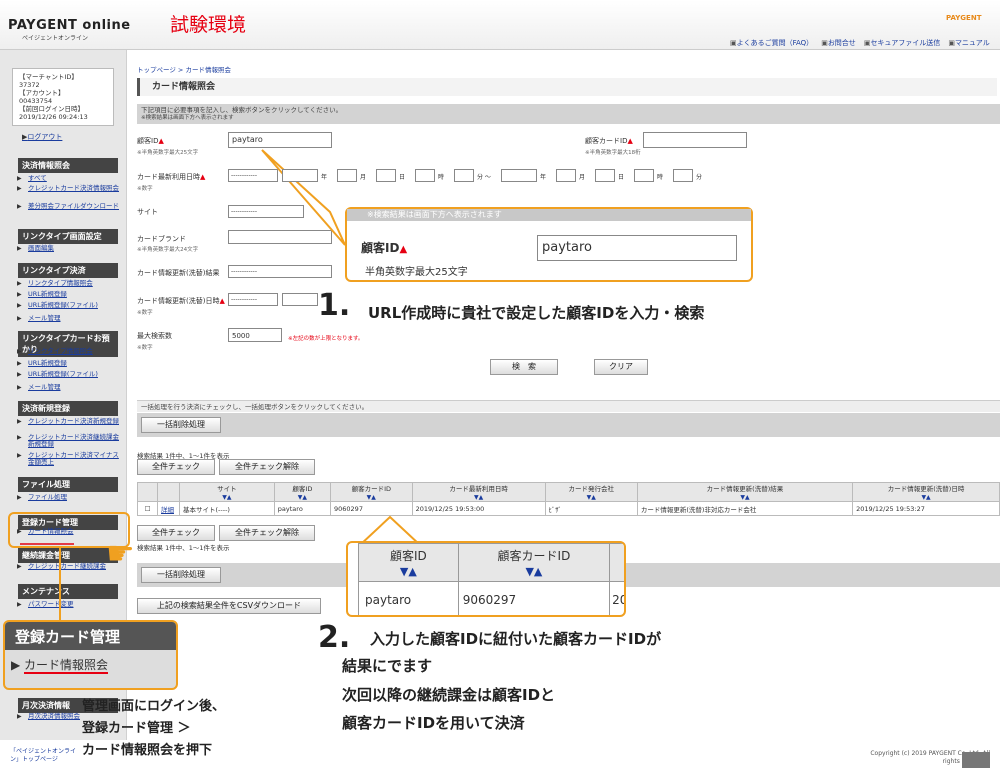 The height and width of the screenshot is (773, 1000). I want to click on zoom2-date-partial: 20, so click(616, 598).